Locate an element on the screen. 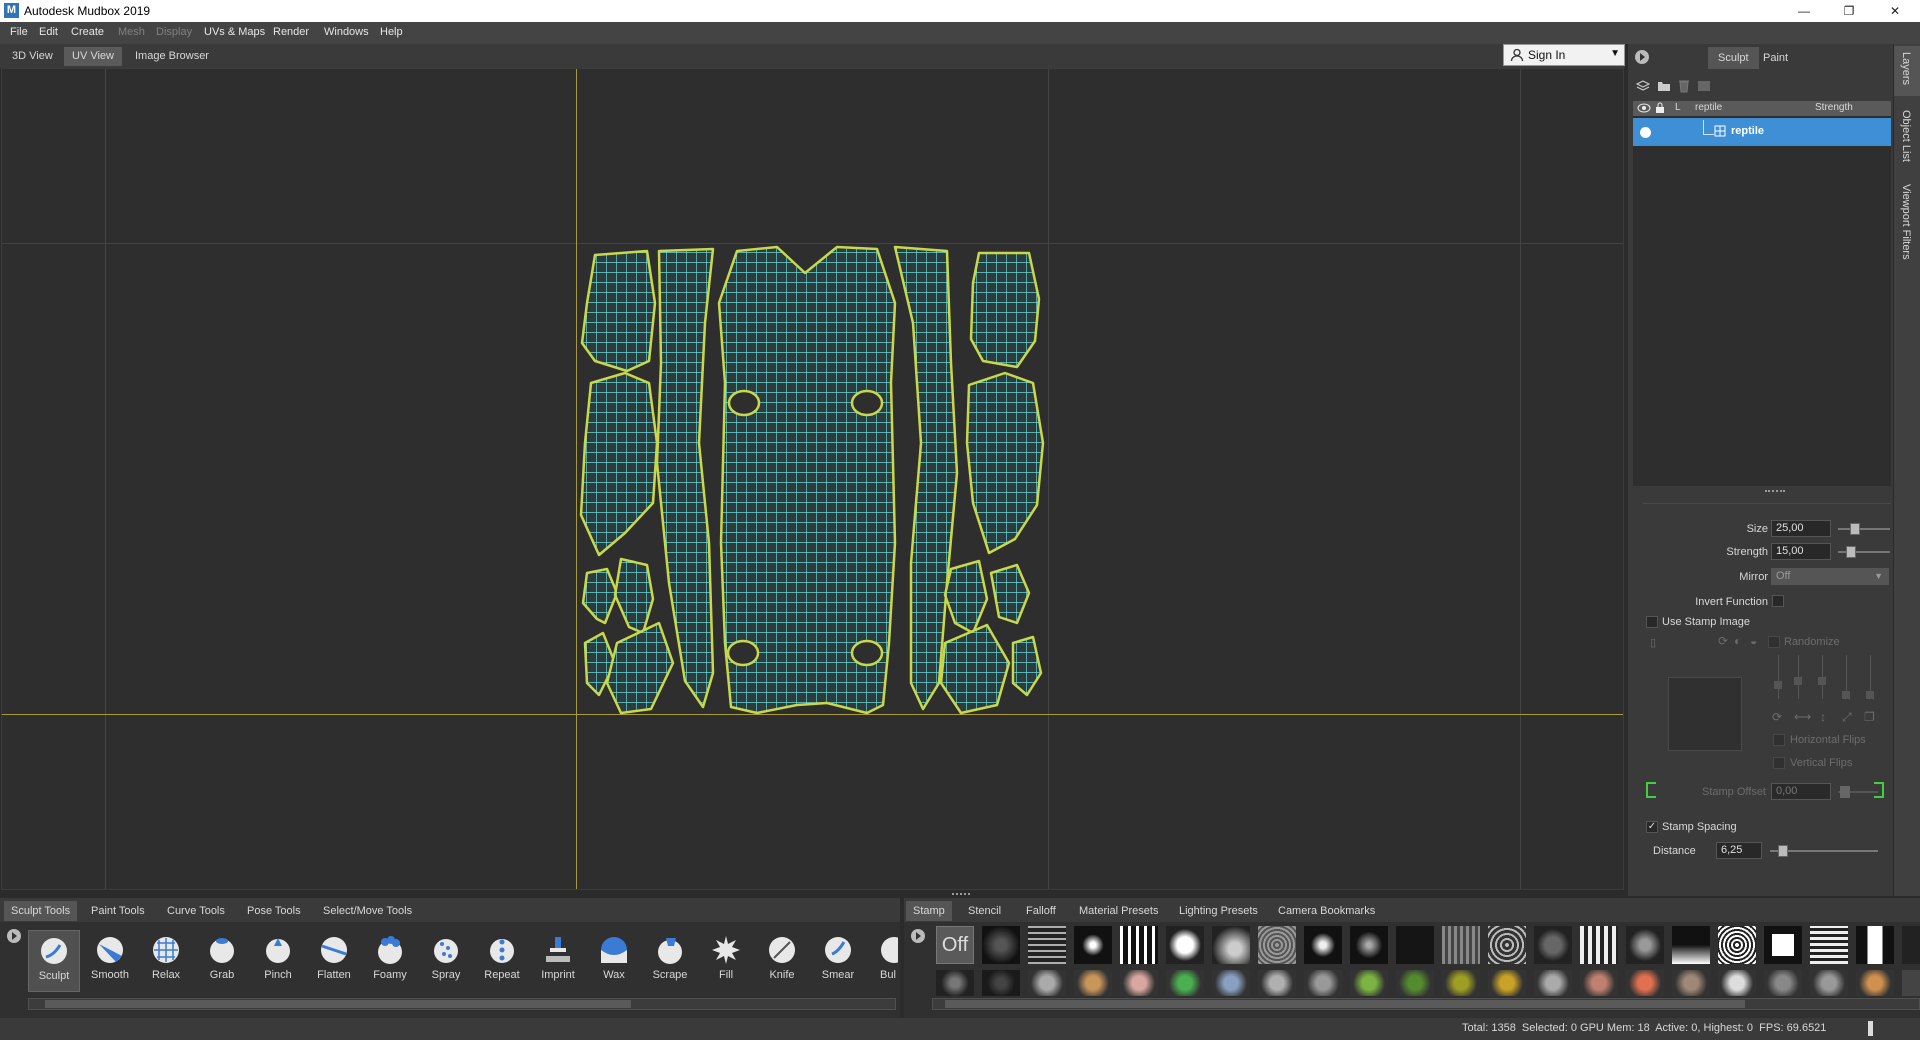 The image size is (1920, 1040). stamp-sliders is located at coordinates (1825, 679).